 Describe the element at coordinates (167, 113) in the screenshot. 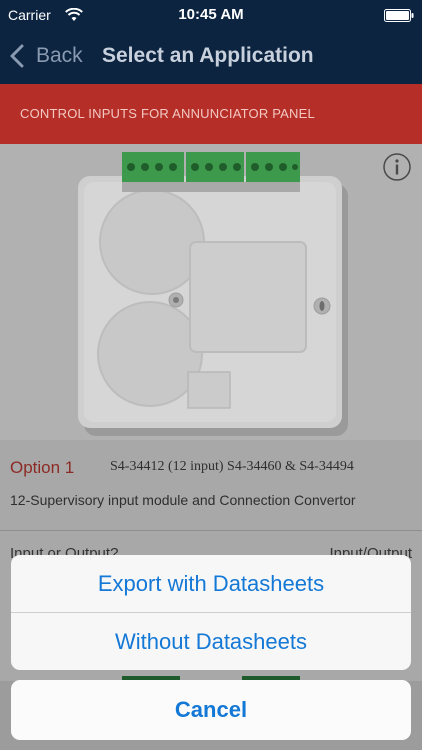

I see `section-header-title: CONTROL INPUTS FOR ANNUNCIATOR PANEL` at that location.